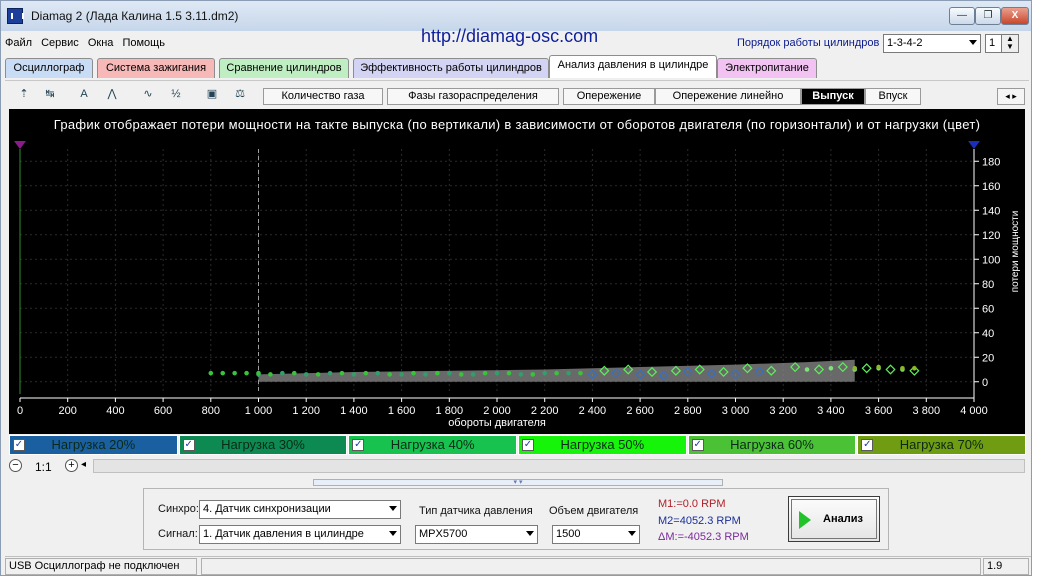 Image resolution: width=1040 pixels, height=576 pixels. What do you see at coordinates (393, 533) in the screenshot?
I see `chevron-down-icon` at bounding box center [393, 533].